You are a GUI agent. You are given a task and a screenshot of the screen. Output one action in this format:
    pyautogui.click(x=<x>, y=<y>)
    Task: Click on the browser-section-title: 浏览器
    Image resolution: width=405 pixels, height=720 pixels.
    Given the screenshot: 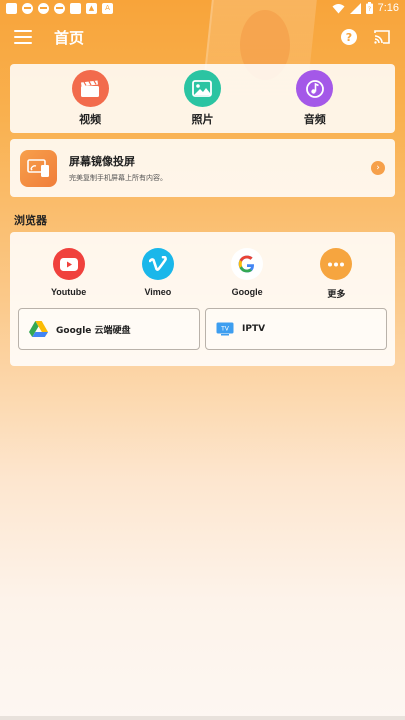 What is the action you would take?
    pyautogui.click(x=30, y=220)
    